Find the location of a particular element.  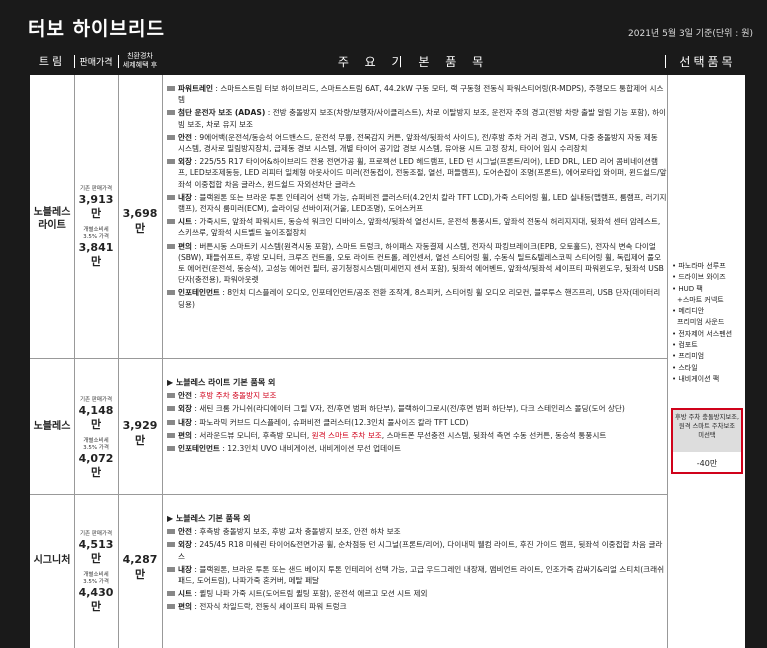

price-block: 기존 판매가격 4,148만 개별소비세 3.5% 가격 4,072만 is located at coordinates (96, 438).